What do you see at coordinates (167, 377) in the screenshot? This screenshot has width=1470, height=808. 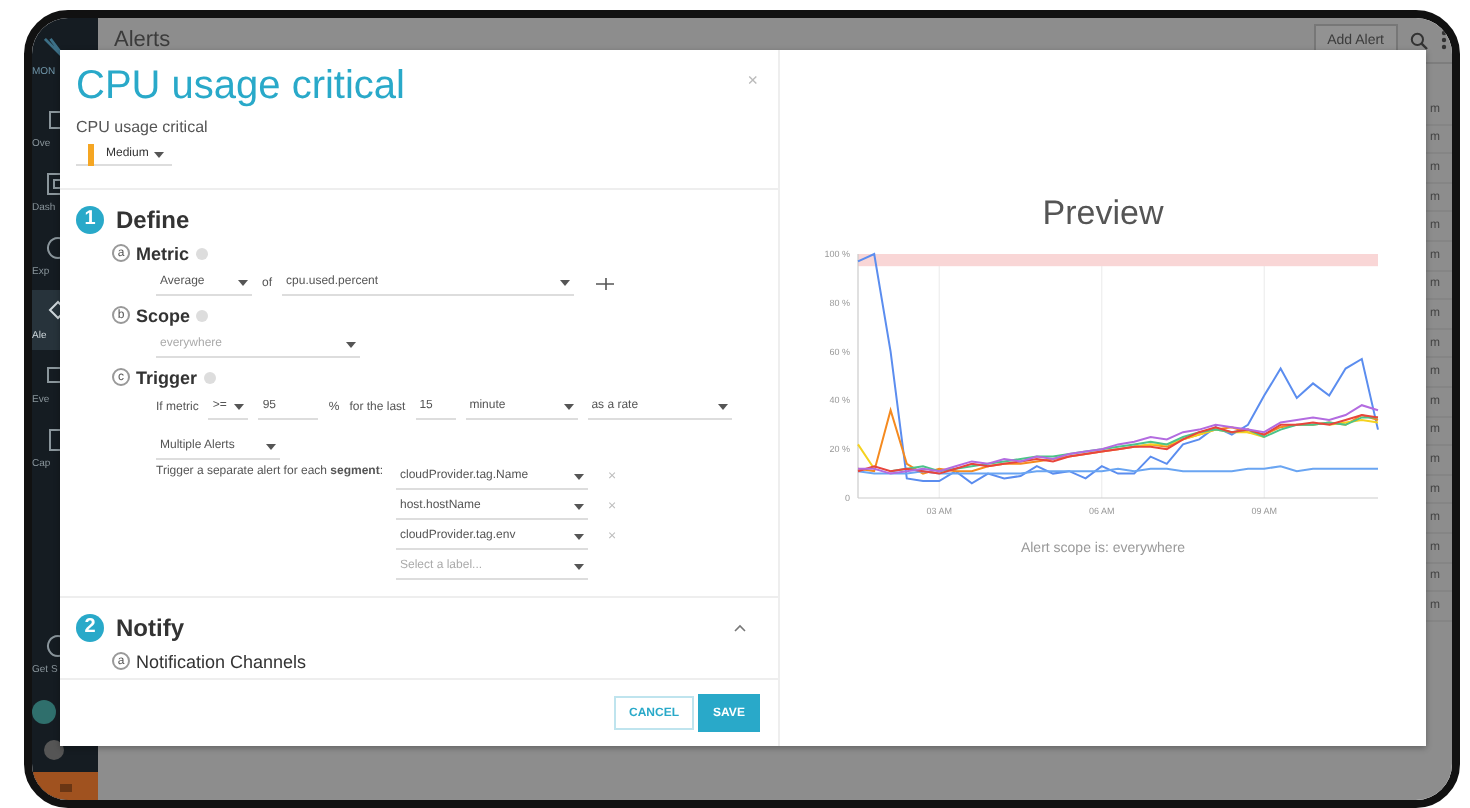 I see `subsection-title: Trigger` at bounding box center [167, 377].